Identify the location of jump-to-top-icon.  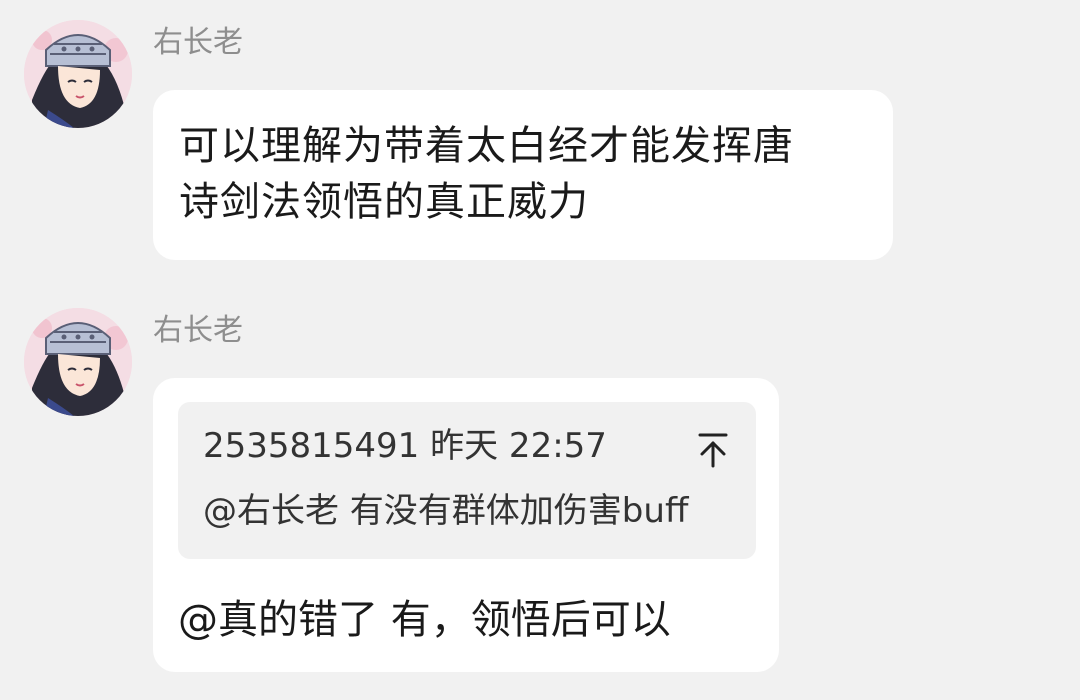
(713, 450).